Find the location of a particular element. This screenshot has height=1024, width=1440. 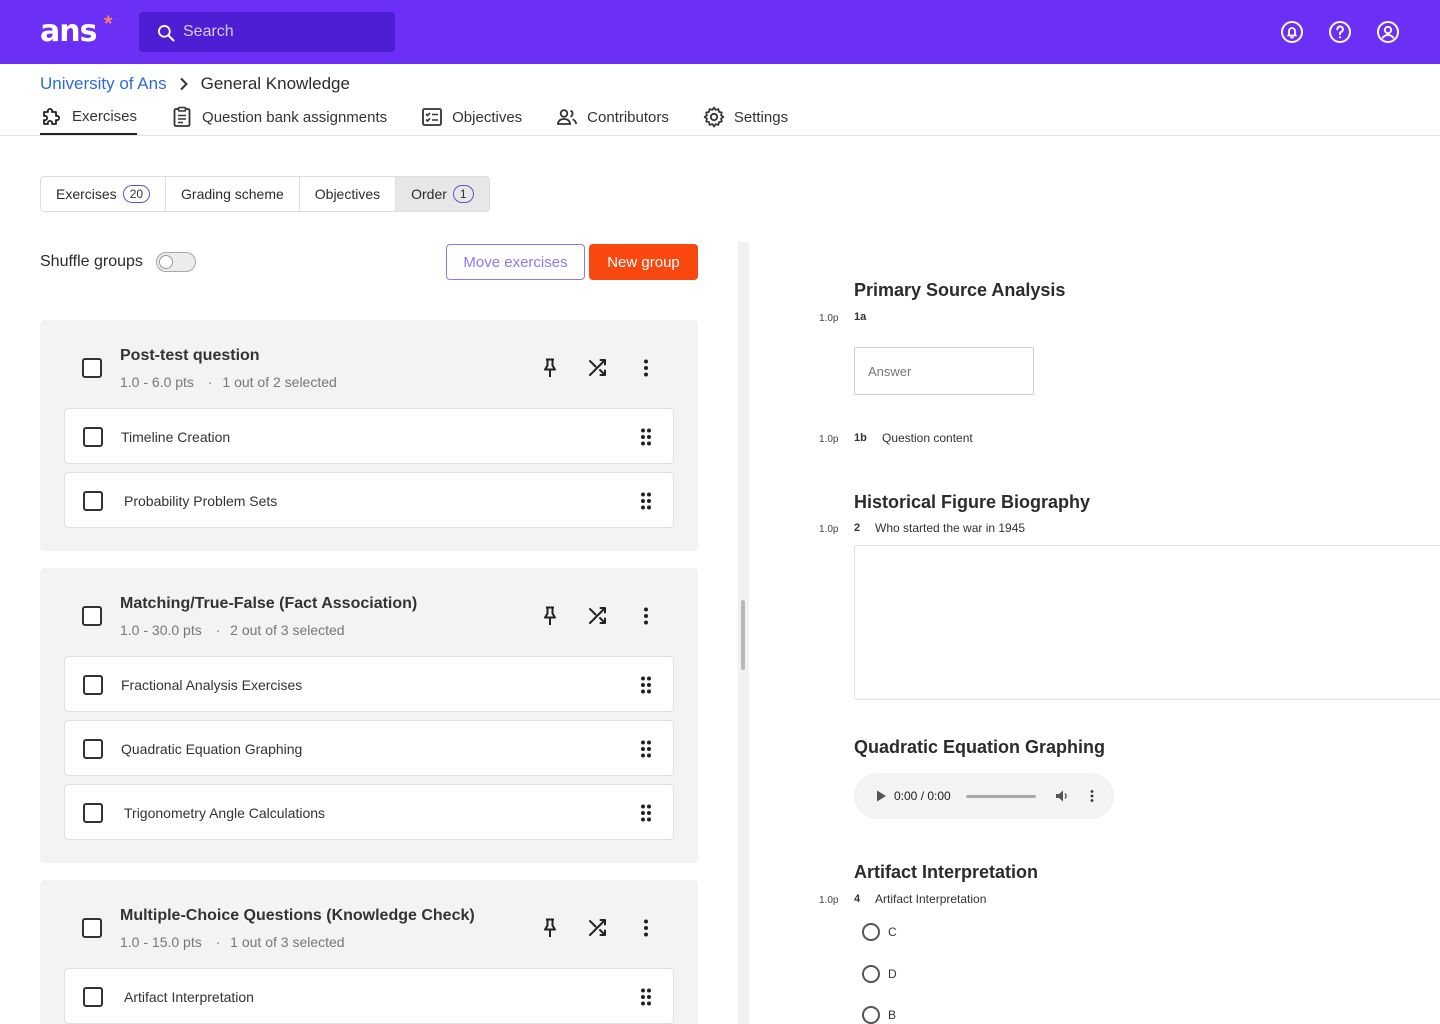

group-selected-count: 1 out of 2 selected is located at coordinates (279, 382).